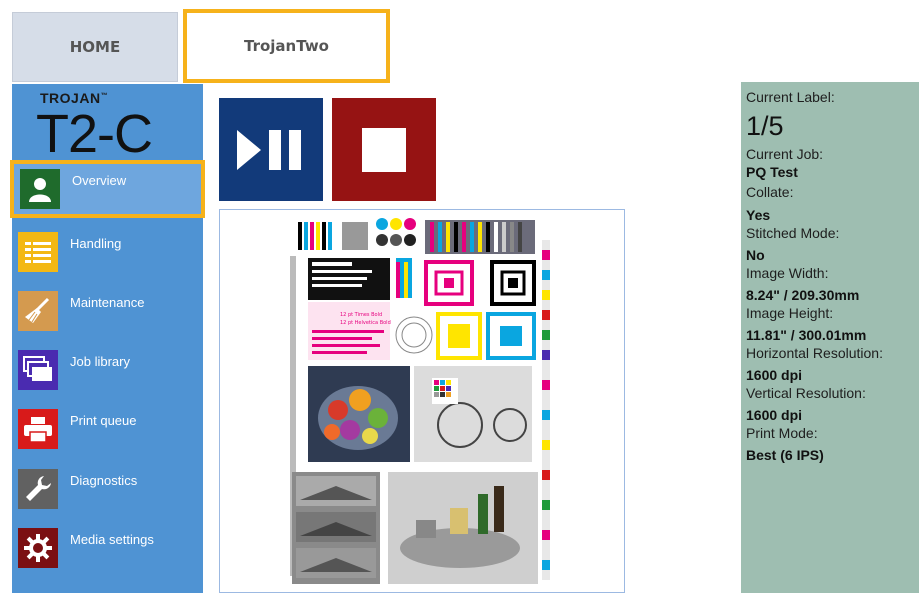 This screenshot has width=919, height=593. I want to click on sidebar-item-label: Media settings, so click(112, 539).